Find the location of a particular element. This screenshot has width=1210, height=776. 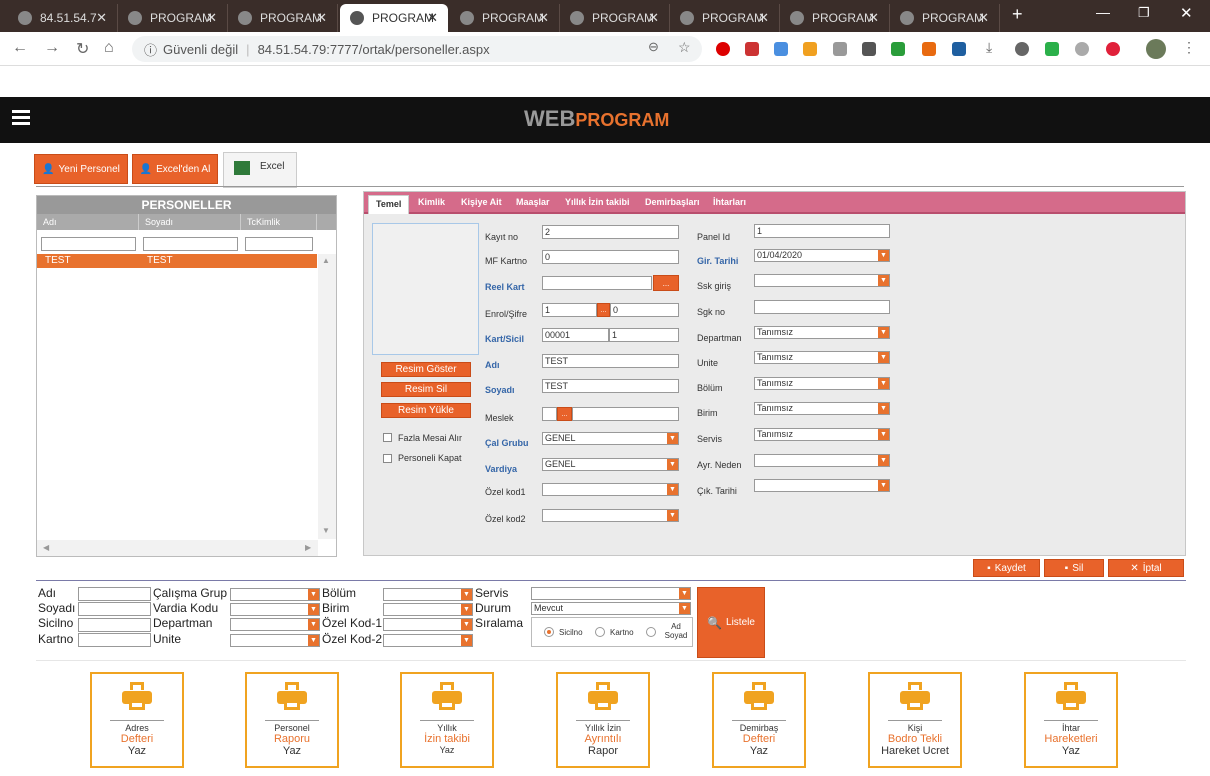

ozel-kod2-select: ▼ is located at coordinates (610, 515).